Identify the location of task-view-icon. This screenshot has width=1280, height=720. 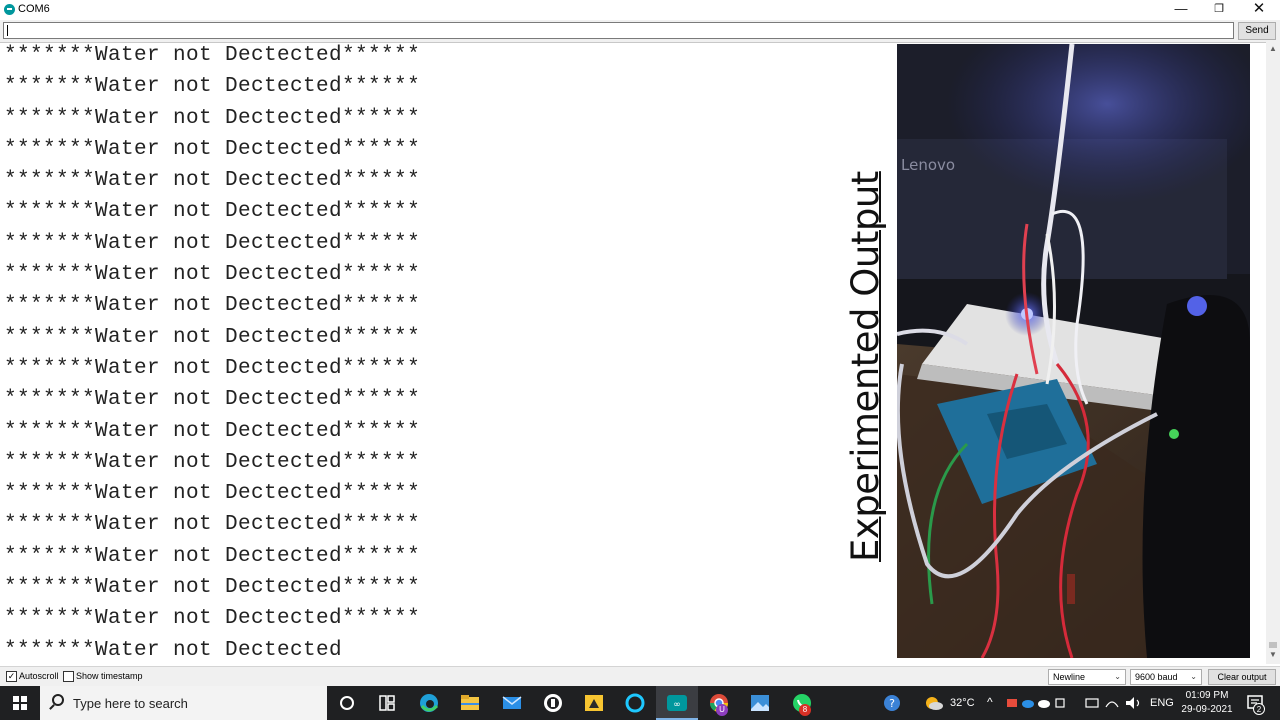
(387, 703).